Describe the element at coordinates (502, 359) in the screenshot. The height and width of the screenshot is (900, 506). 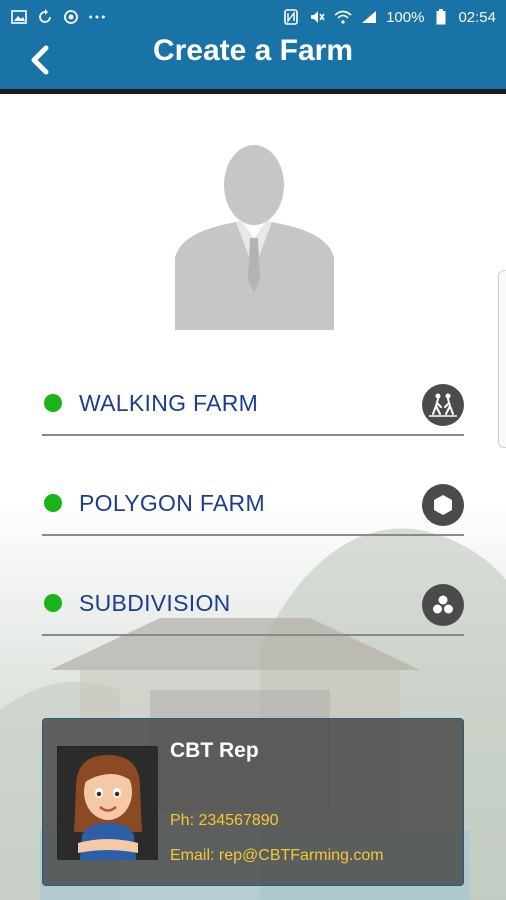
I see `side-drawer-handle` at that location.